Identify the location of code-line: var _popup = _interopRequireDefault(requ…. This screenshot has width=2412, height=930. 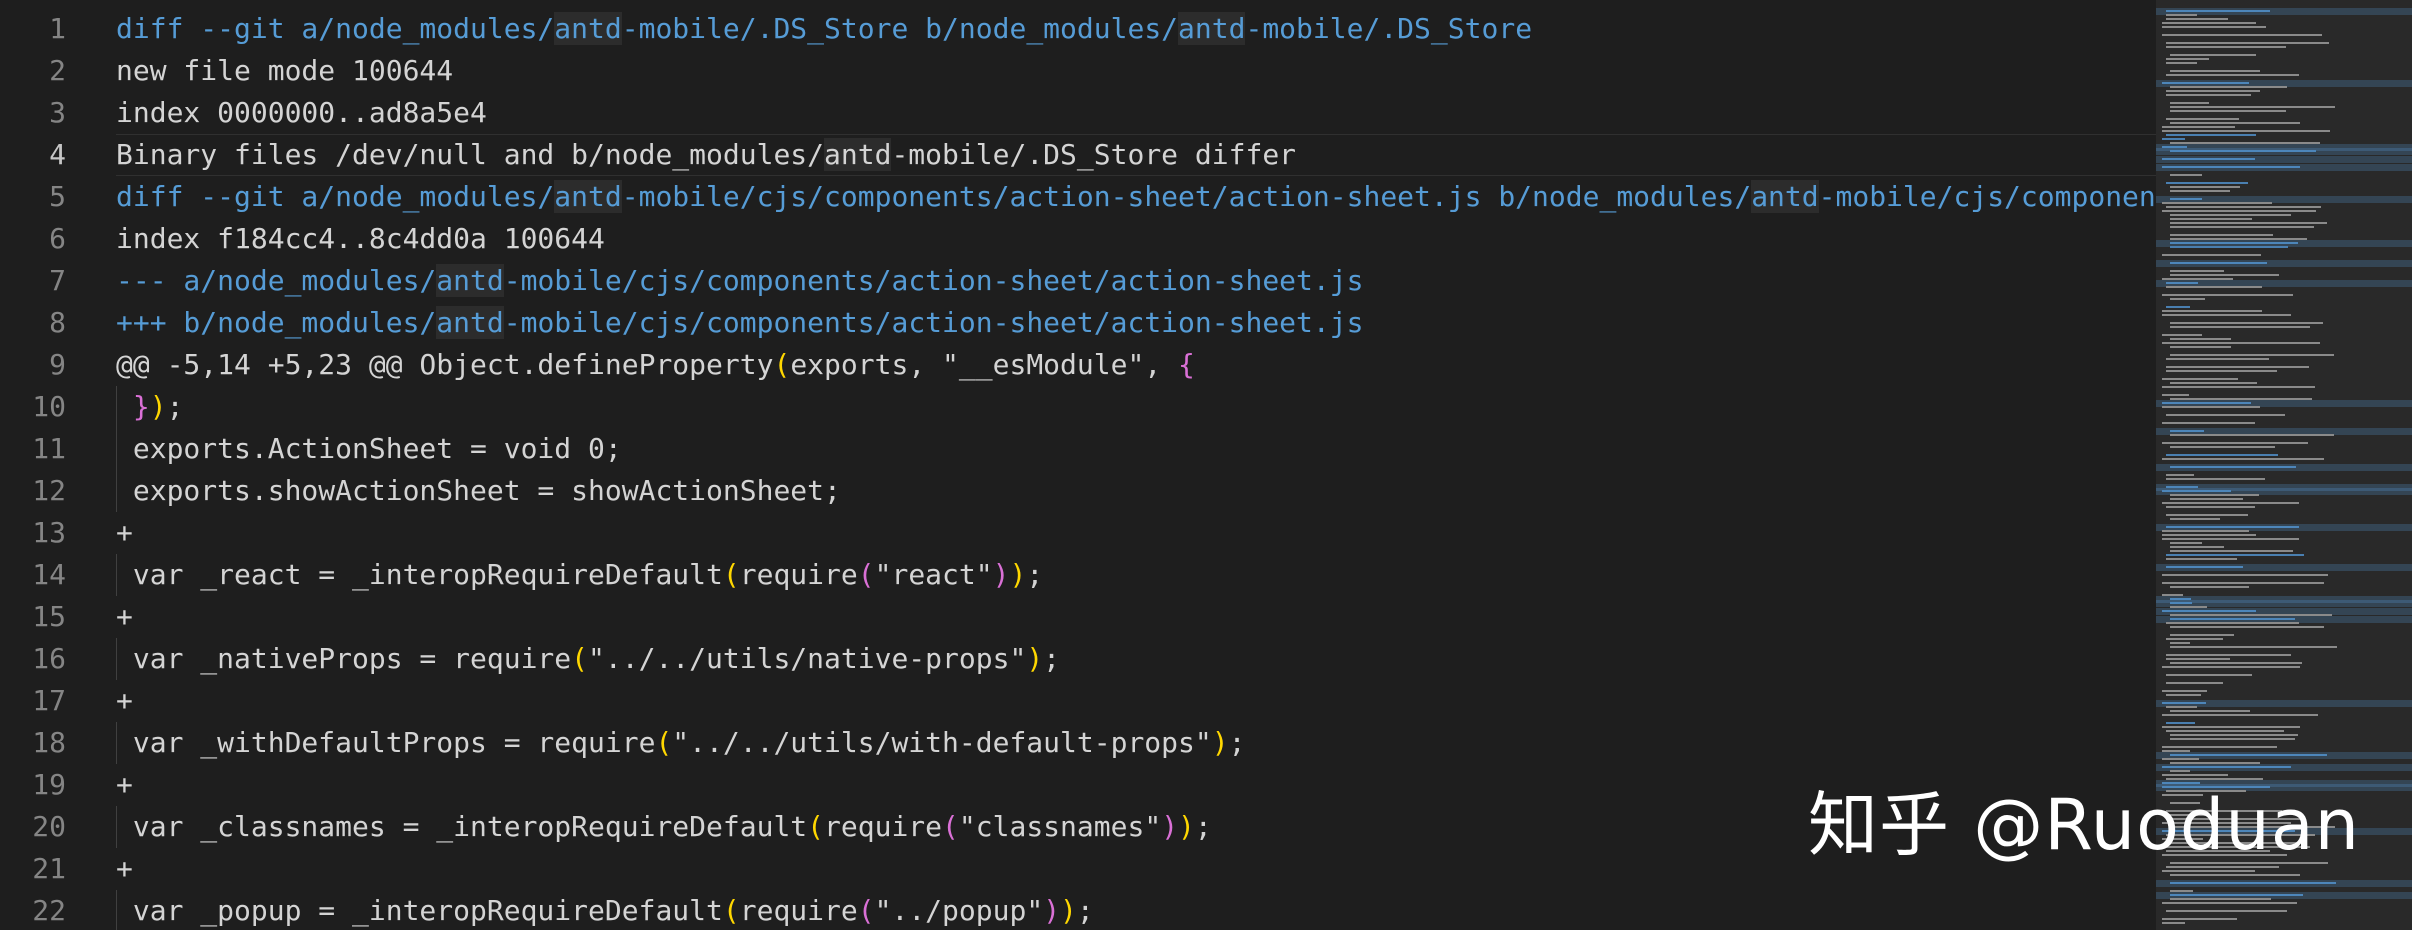
(605, 910).